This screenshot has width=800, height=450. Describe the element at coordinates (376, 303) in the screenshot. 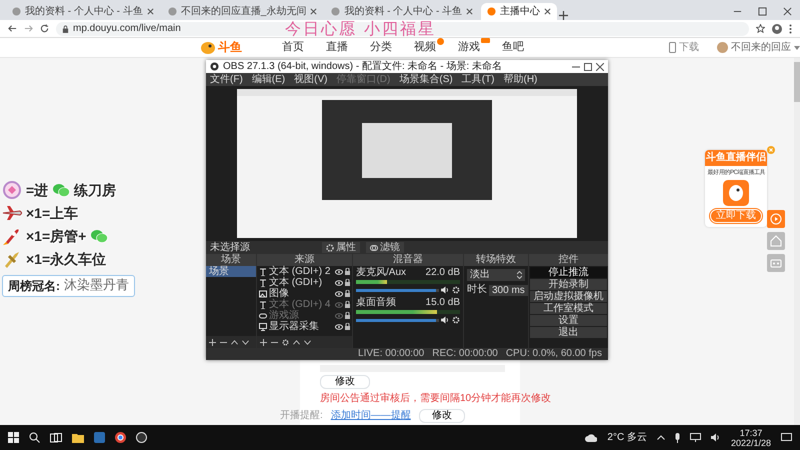

I see `channel-name: 桌面音频` at that location.